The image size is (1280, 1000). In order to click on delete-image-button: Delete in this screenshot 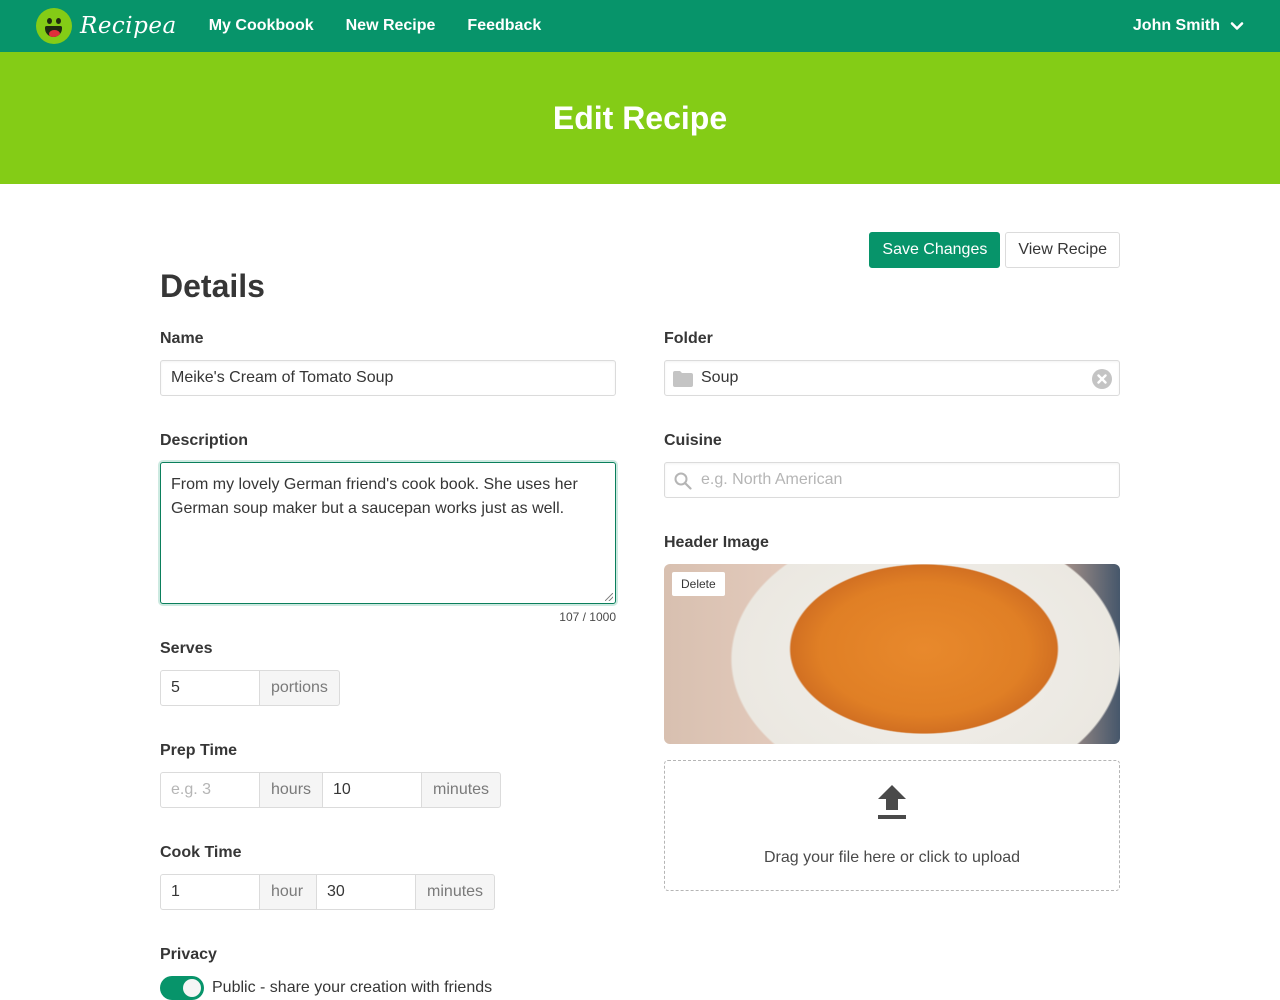, I will do `click(698, 584)`.